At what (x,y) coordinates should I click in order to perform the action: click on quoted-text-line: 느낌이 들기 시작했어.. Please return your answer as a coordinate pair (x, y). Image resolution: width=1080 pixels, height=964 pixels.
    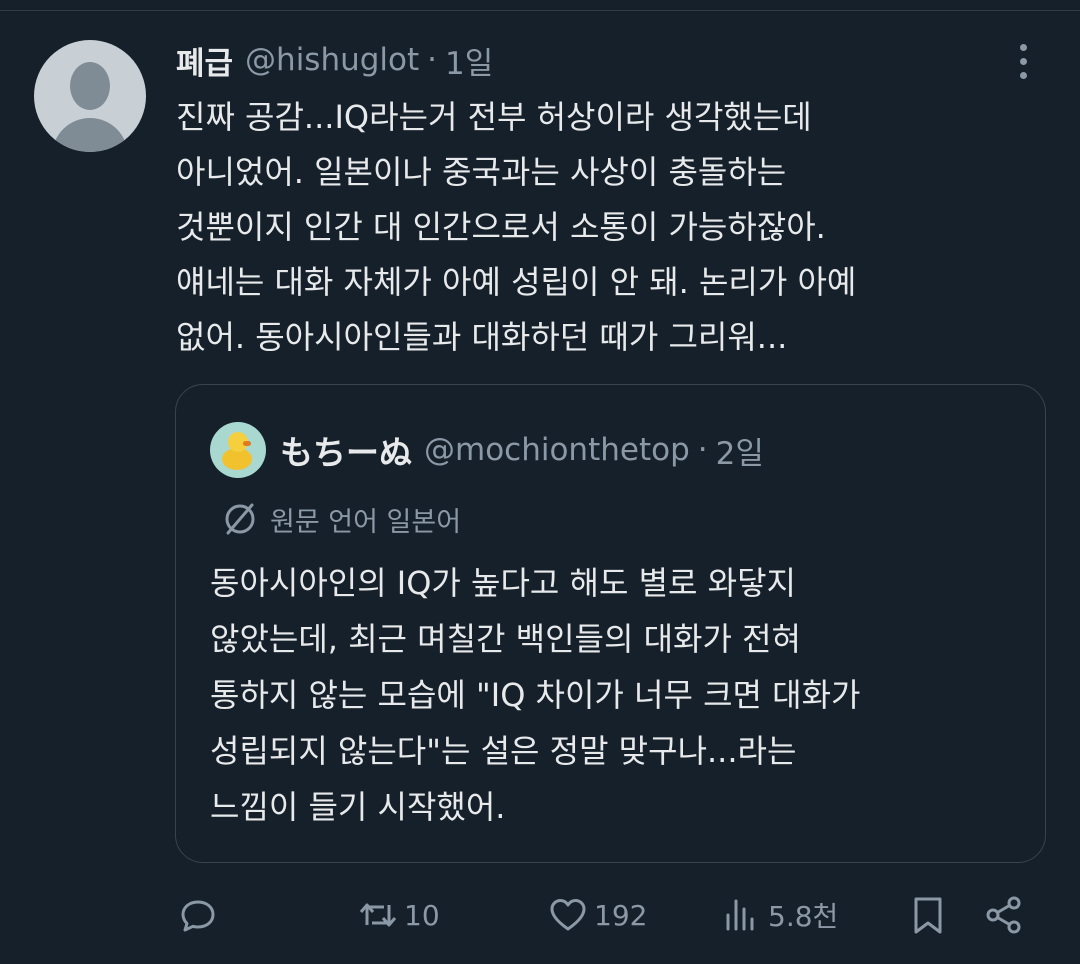
    Looking at the image, I should click on (358, 807).